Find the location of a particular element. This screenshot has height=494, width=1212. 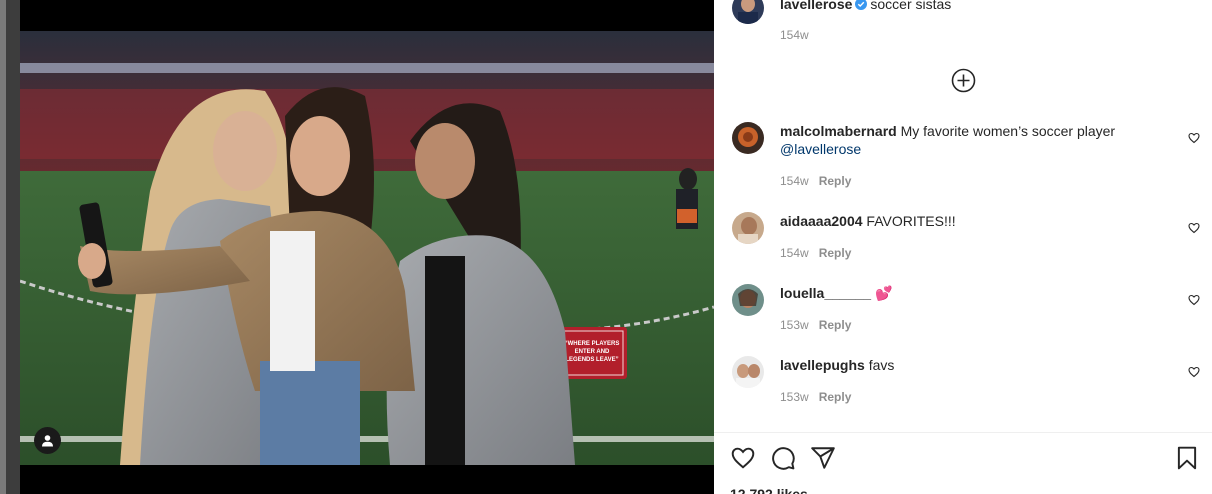

scroll-edge is located at coordinates (3, 247).